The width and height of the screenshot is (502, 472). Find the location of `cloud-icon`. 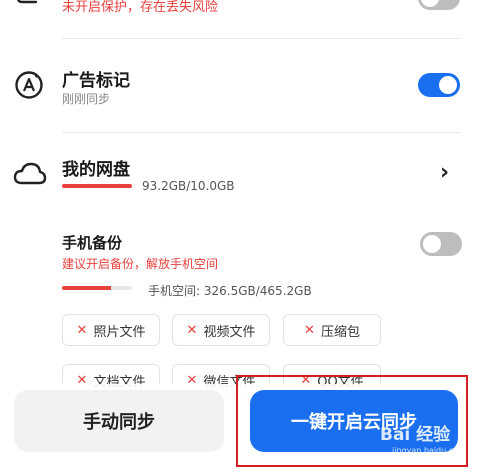

cloud-icon is located at coordinates (30, 174).